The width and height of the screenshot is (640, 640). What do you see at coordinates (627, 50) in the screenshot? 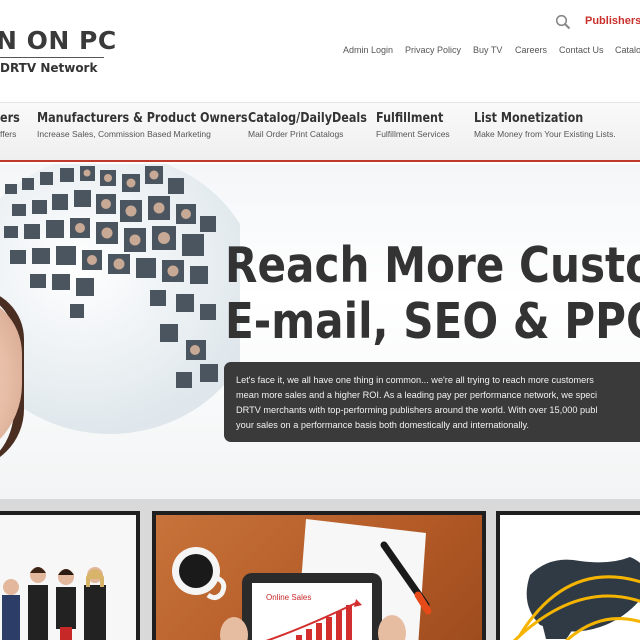
I see `catalog-link: Catalo` at bounding box center [627, 50].